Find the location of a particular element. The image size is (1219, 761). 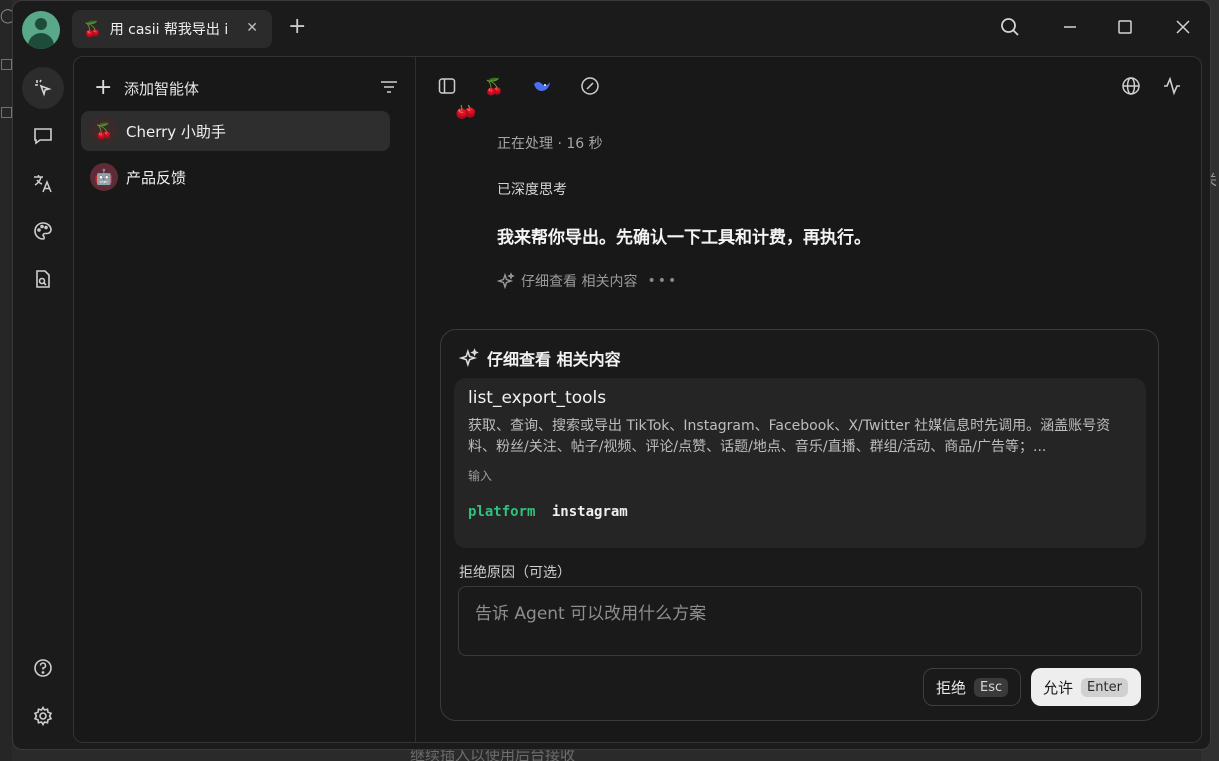

translate-icon is located at coordinates (43, 184).